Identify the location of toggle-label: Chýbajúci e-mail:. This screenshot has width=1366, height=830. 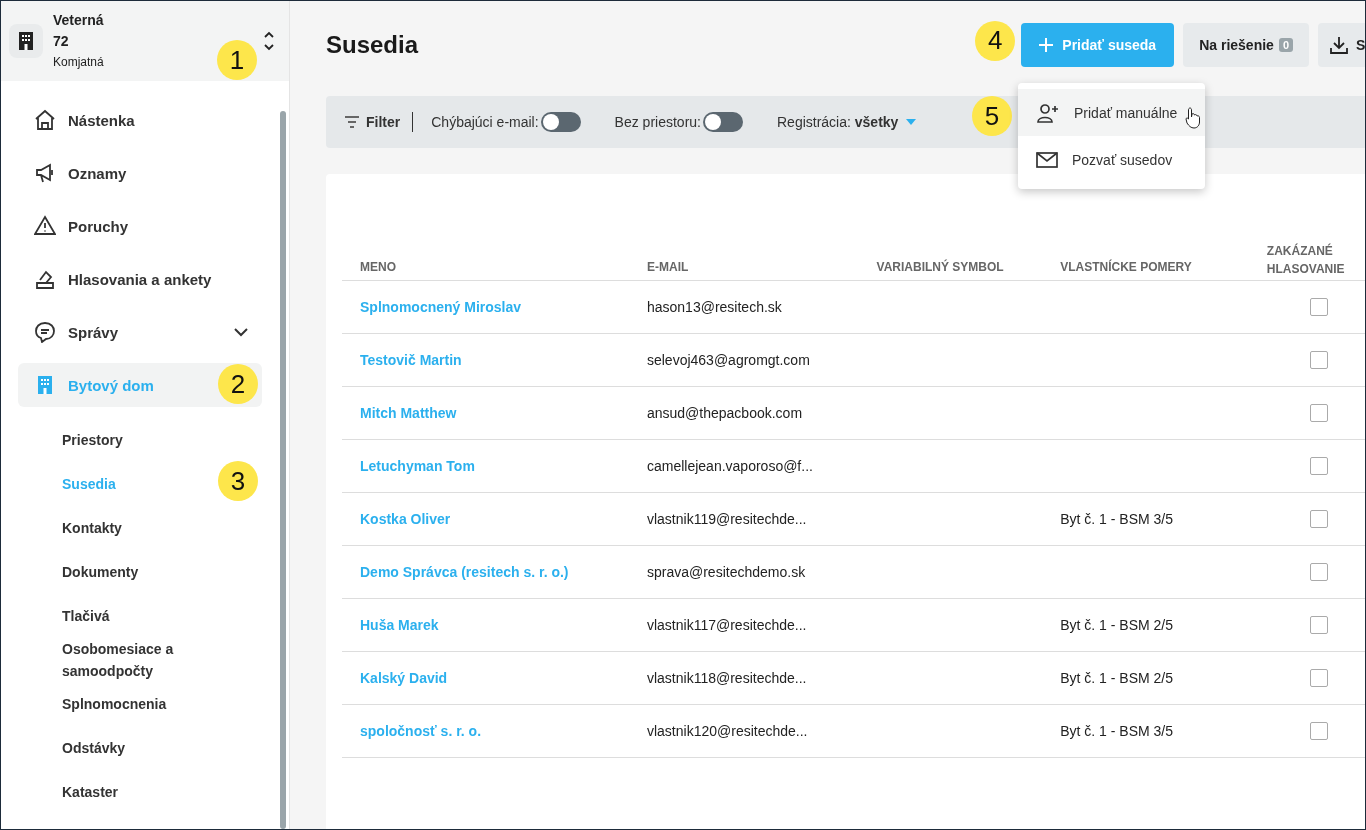
(485, 122).